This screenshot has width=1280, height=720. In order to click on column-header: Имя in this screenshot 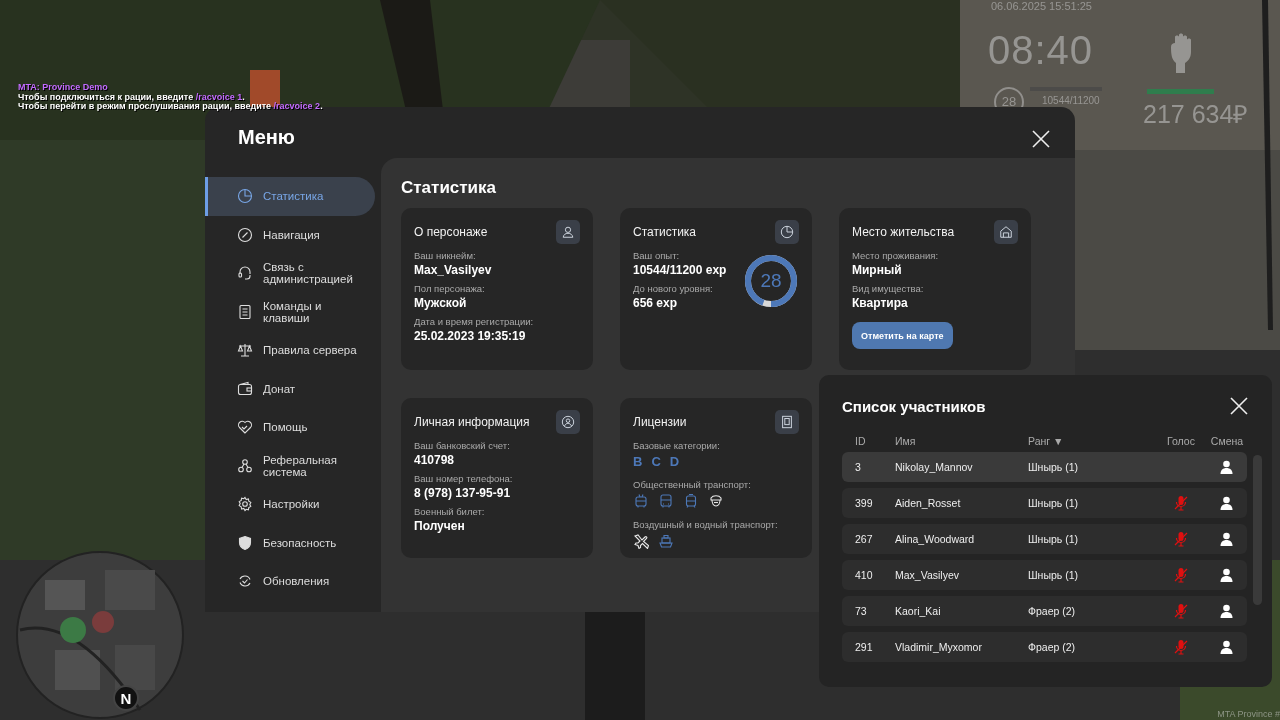, I will do `click(961, 441)`.